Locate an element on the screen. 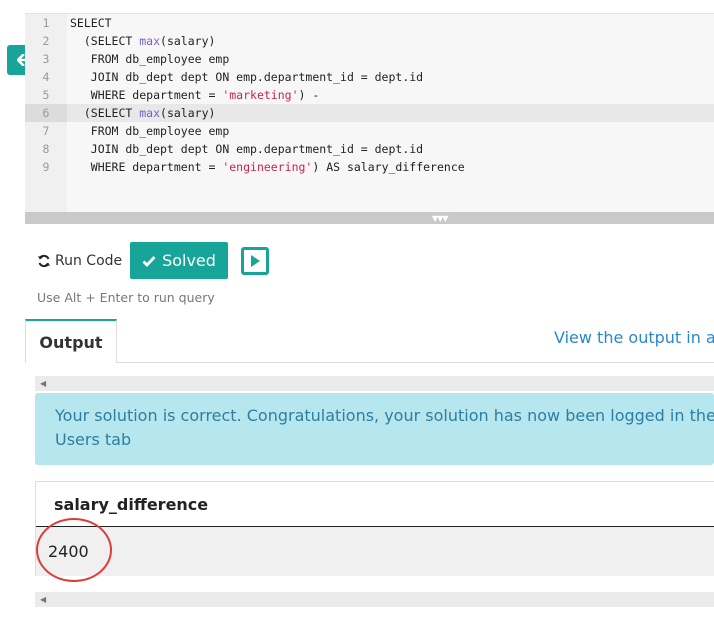 The height and width of the screenshot is (620, 714). column-header: salary_difference is located at coordinates (375, 504).